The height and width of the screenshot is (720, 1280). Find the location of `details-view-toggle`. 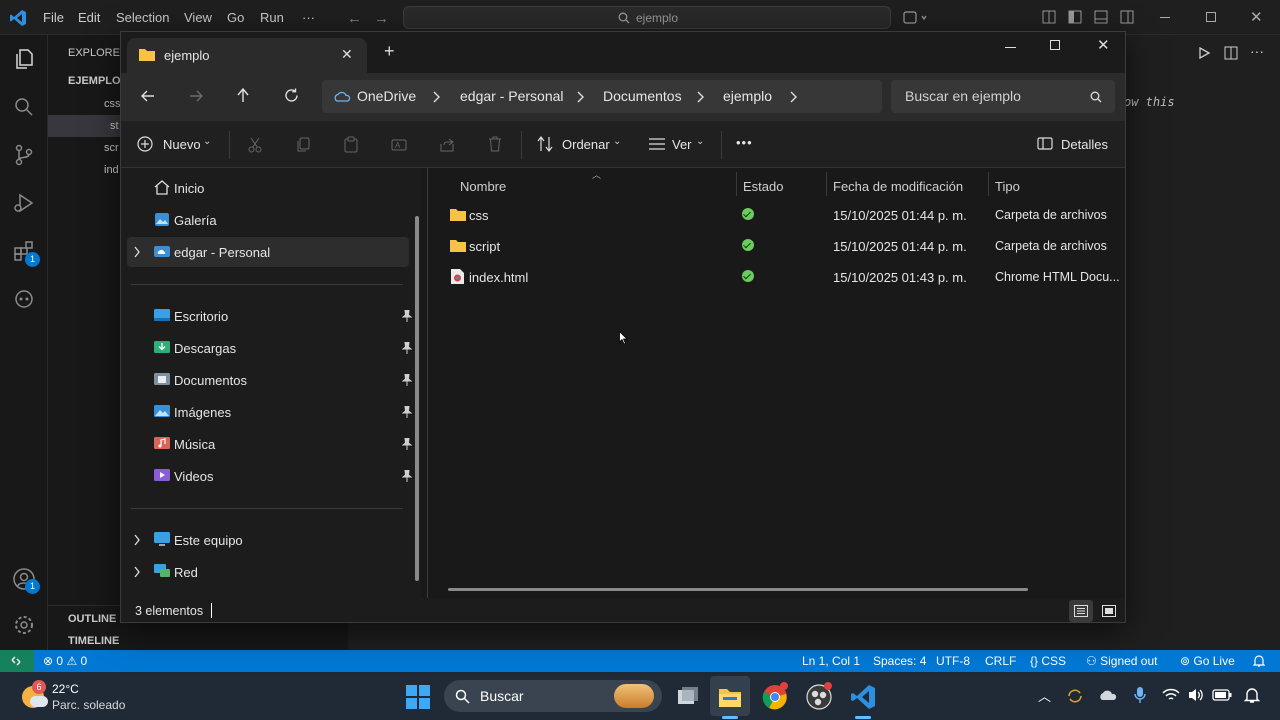

details-view-toggle is located at coordinates (1081, 611).